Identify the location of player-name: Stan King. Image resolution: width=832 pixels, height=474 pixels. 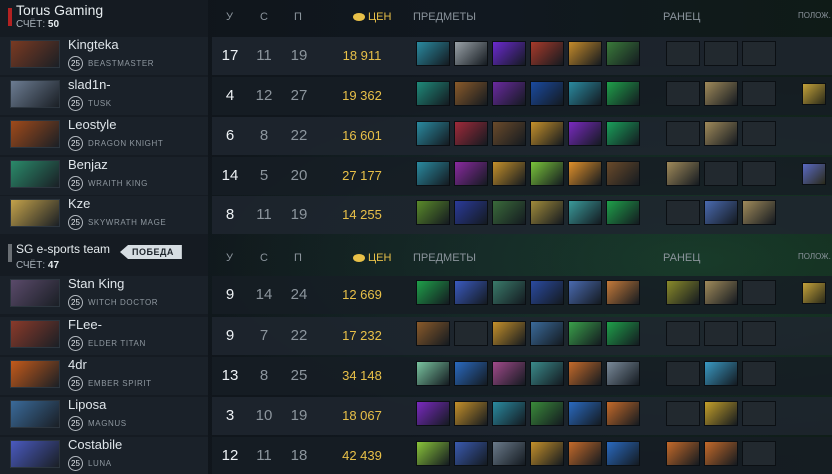
(96, 283).